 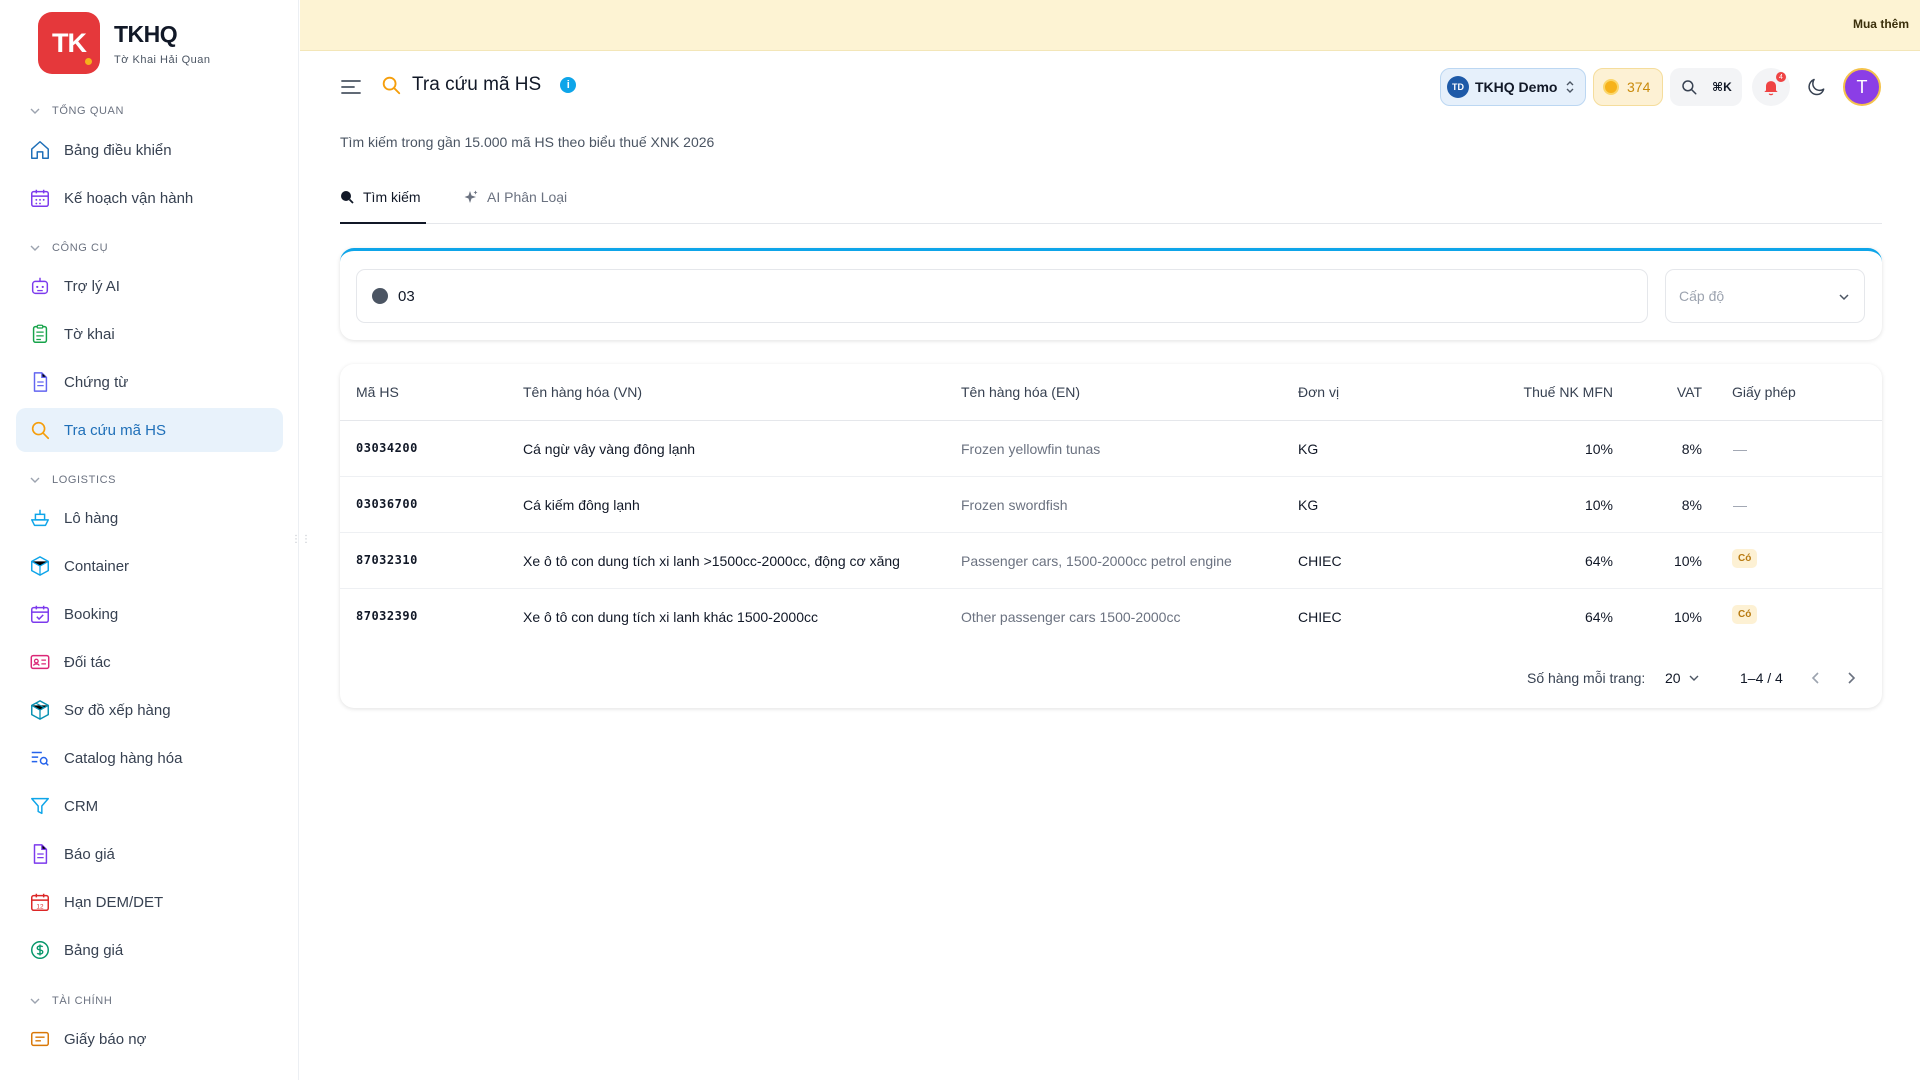 What do you see at coordinates (1516, 87) in the screenshot?
I see `org-name: TKHQ Demo` at bounding box center [1516, 87].